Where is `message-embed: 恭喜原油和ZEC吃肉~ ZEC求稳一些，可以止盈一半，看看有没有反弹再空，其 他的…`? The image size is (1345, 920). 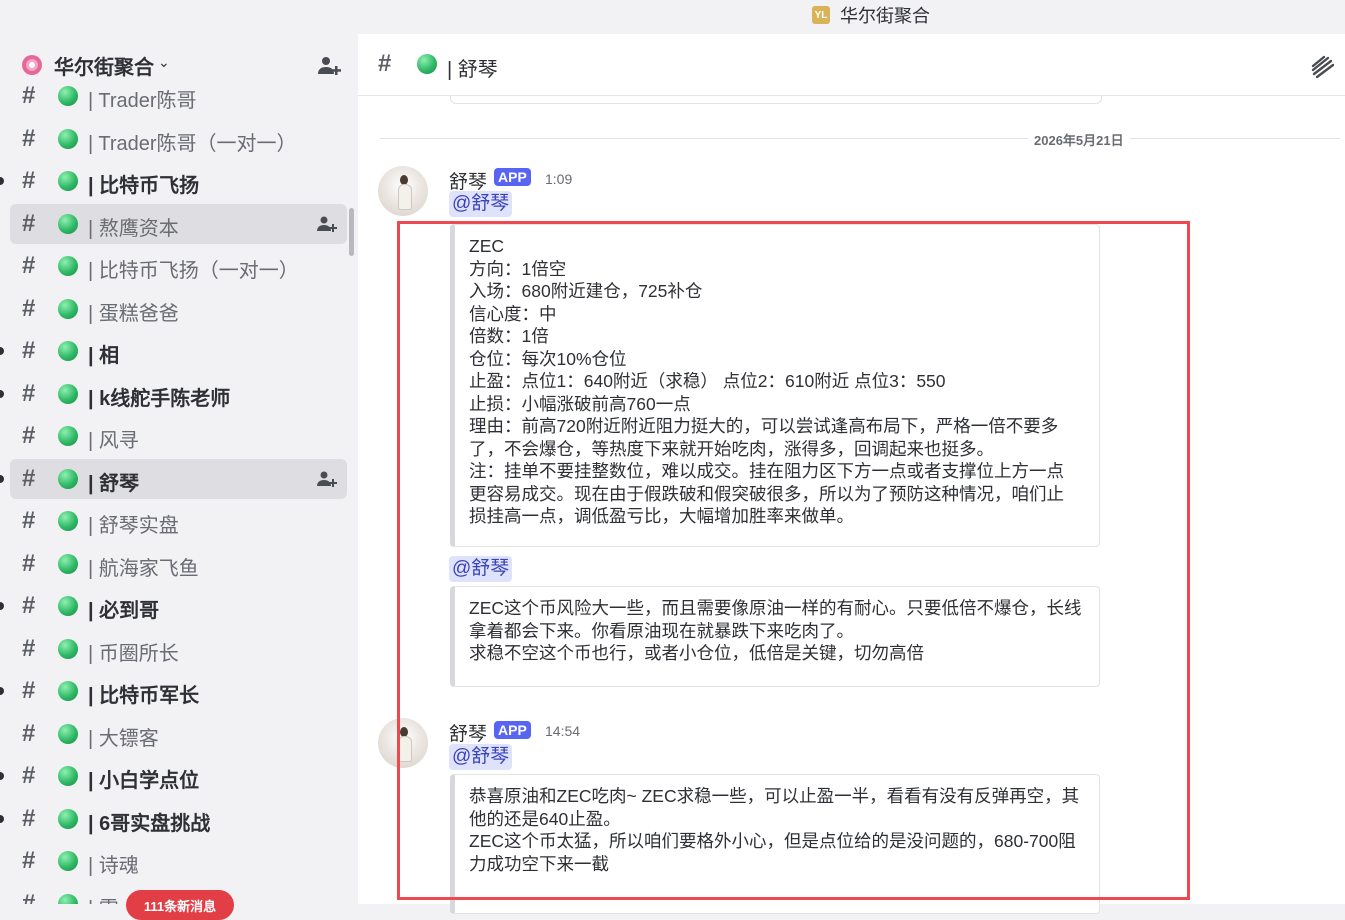
message-embed: 恭喜原油和ZEC吃肉~ ZEC求稳一些，可以止盈一半，看看有没有反弹再空，其 他的… is located at coordinates (775, 844).